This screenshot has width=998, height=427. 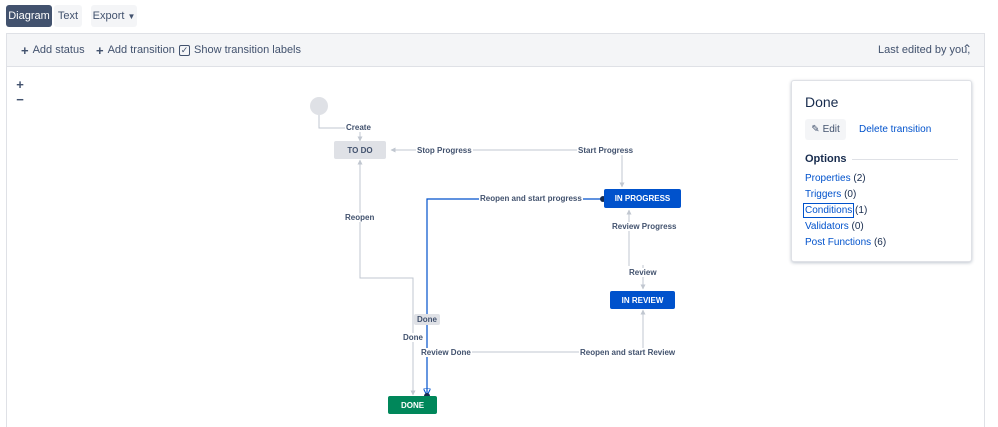 I want to click on transition-label-review-done: Review Done, so click(x=446, y=352).